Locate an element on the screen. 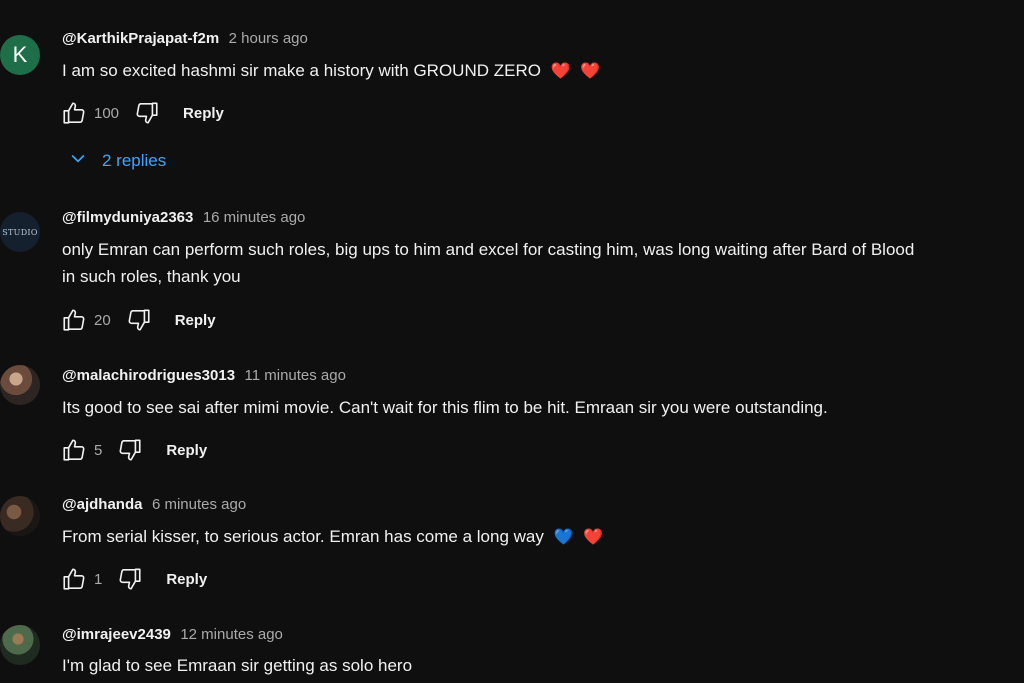 This screenshot has height=683, width=1024. comment-header: @malachirodrigues3013 11 minutes ago is located at coordinates (204, 376).